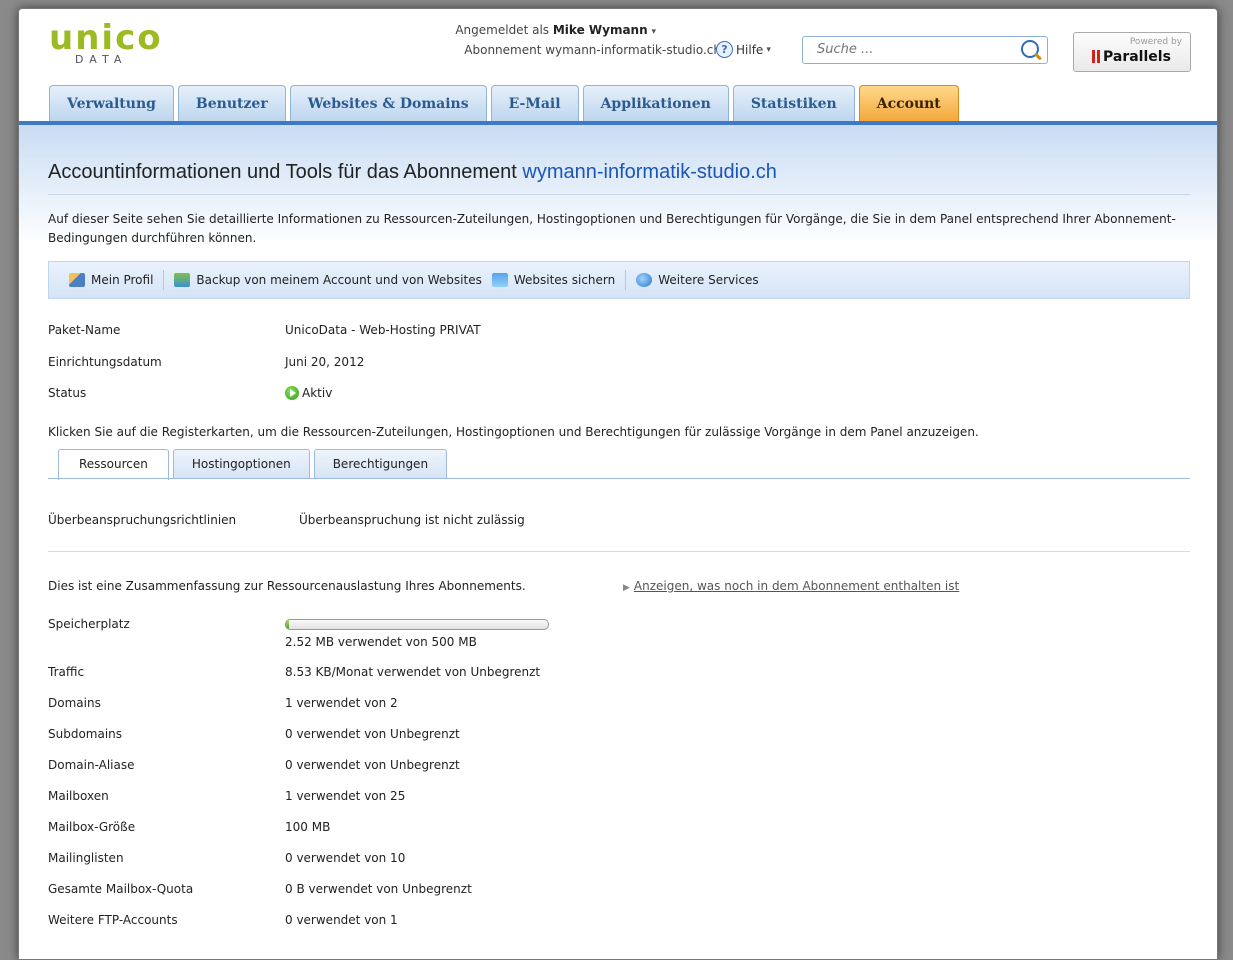 The height and width of the screenshot is (960, 1233). I want to click on secure-websites-label: Websites sichern, so click(564, 280).